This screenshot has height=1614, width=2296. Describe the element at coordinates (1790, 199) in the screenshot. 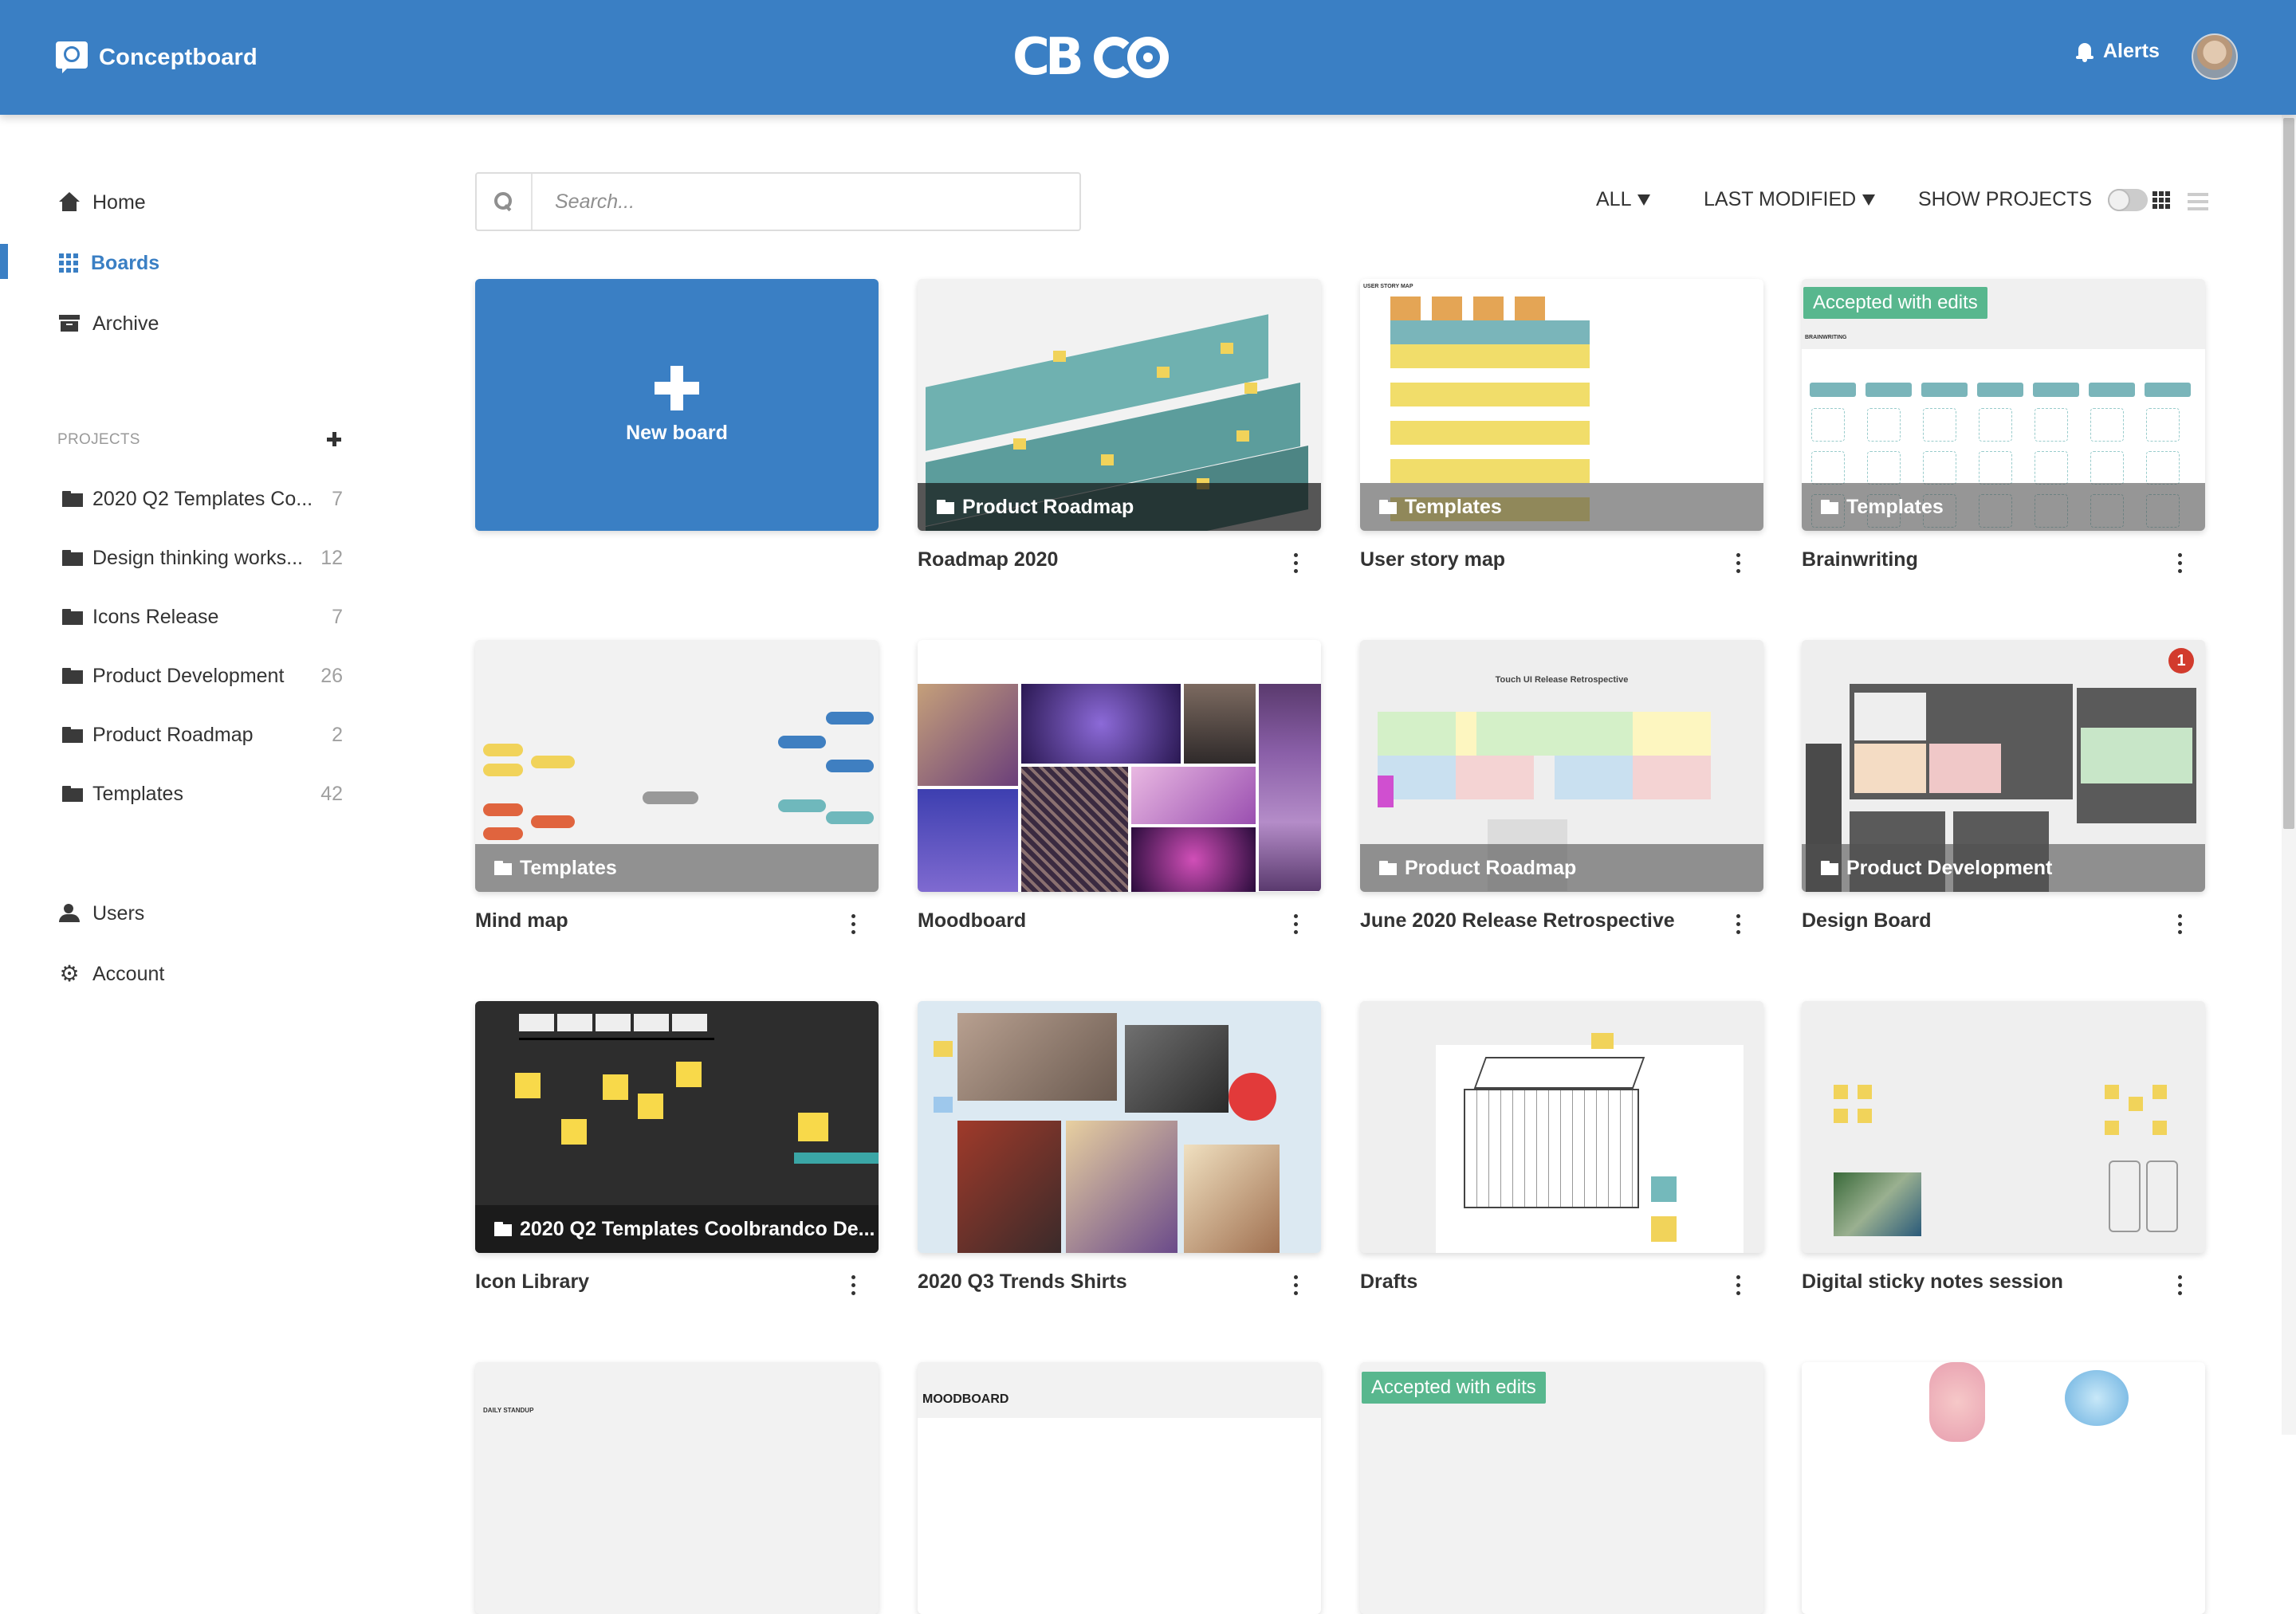

I see `sort-dropdown: LAST MODIFIED` at that location.